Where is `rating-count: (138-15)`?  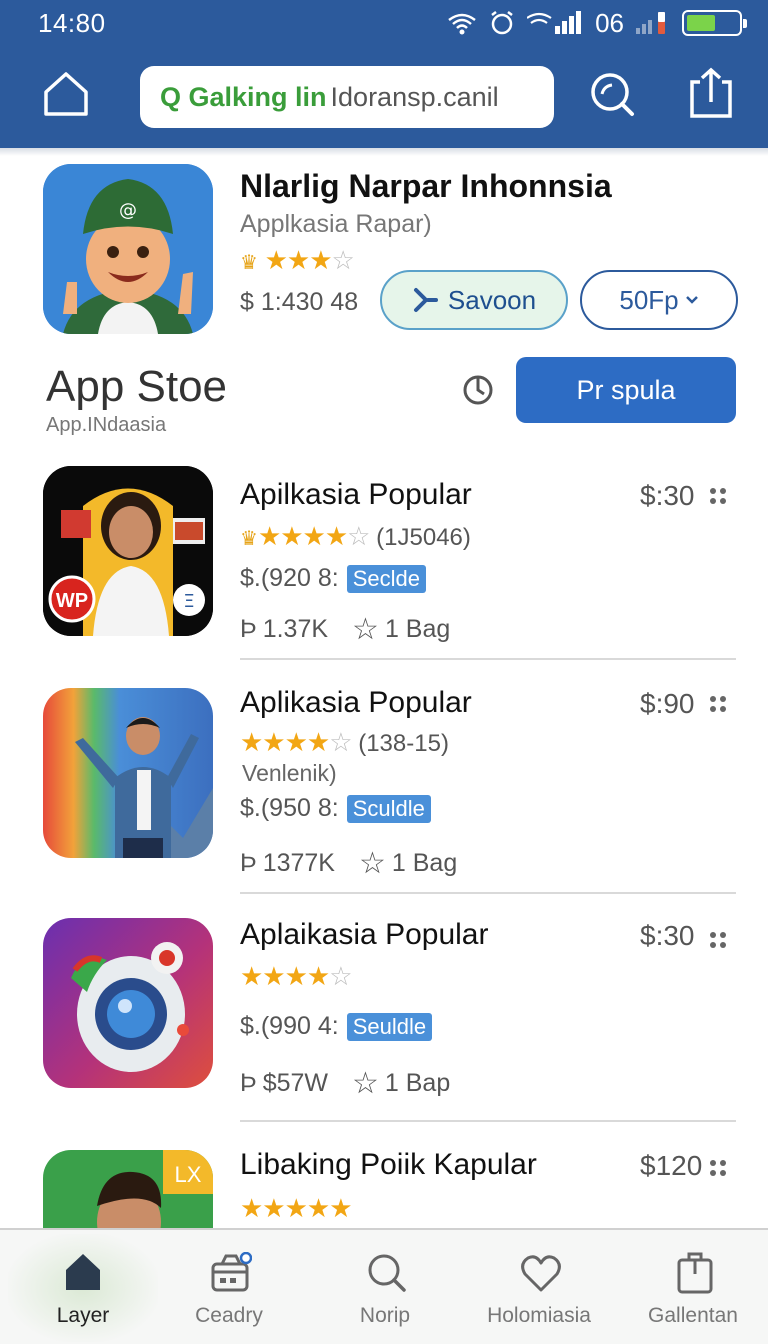 rating-count: (138-15) is located at coordinates (403, 743).